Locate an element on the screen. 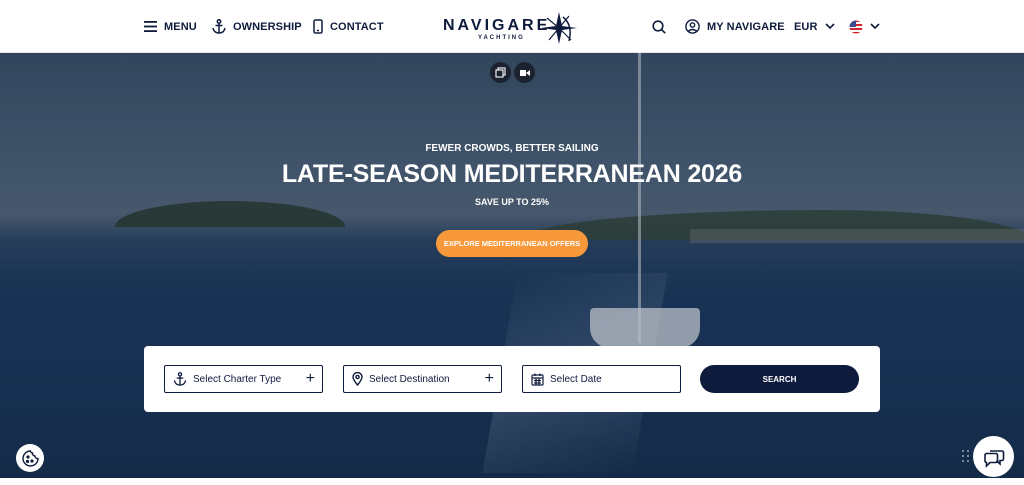 The width and height of the screenshot is (1024, 485). navigare-logo: NAVIGARE YACHTING is located at coordinates (513, 28).